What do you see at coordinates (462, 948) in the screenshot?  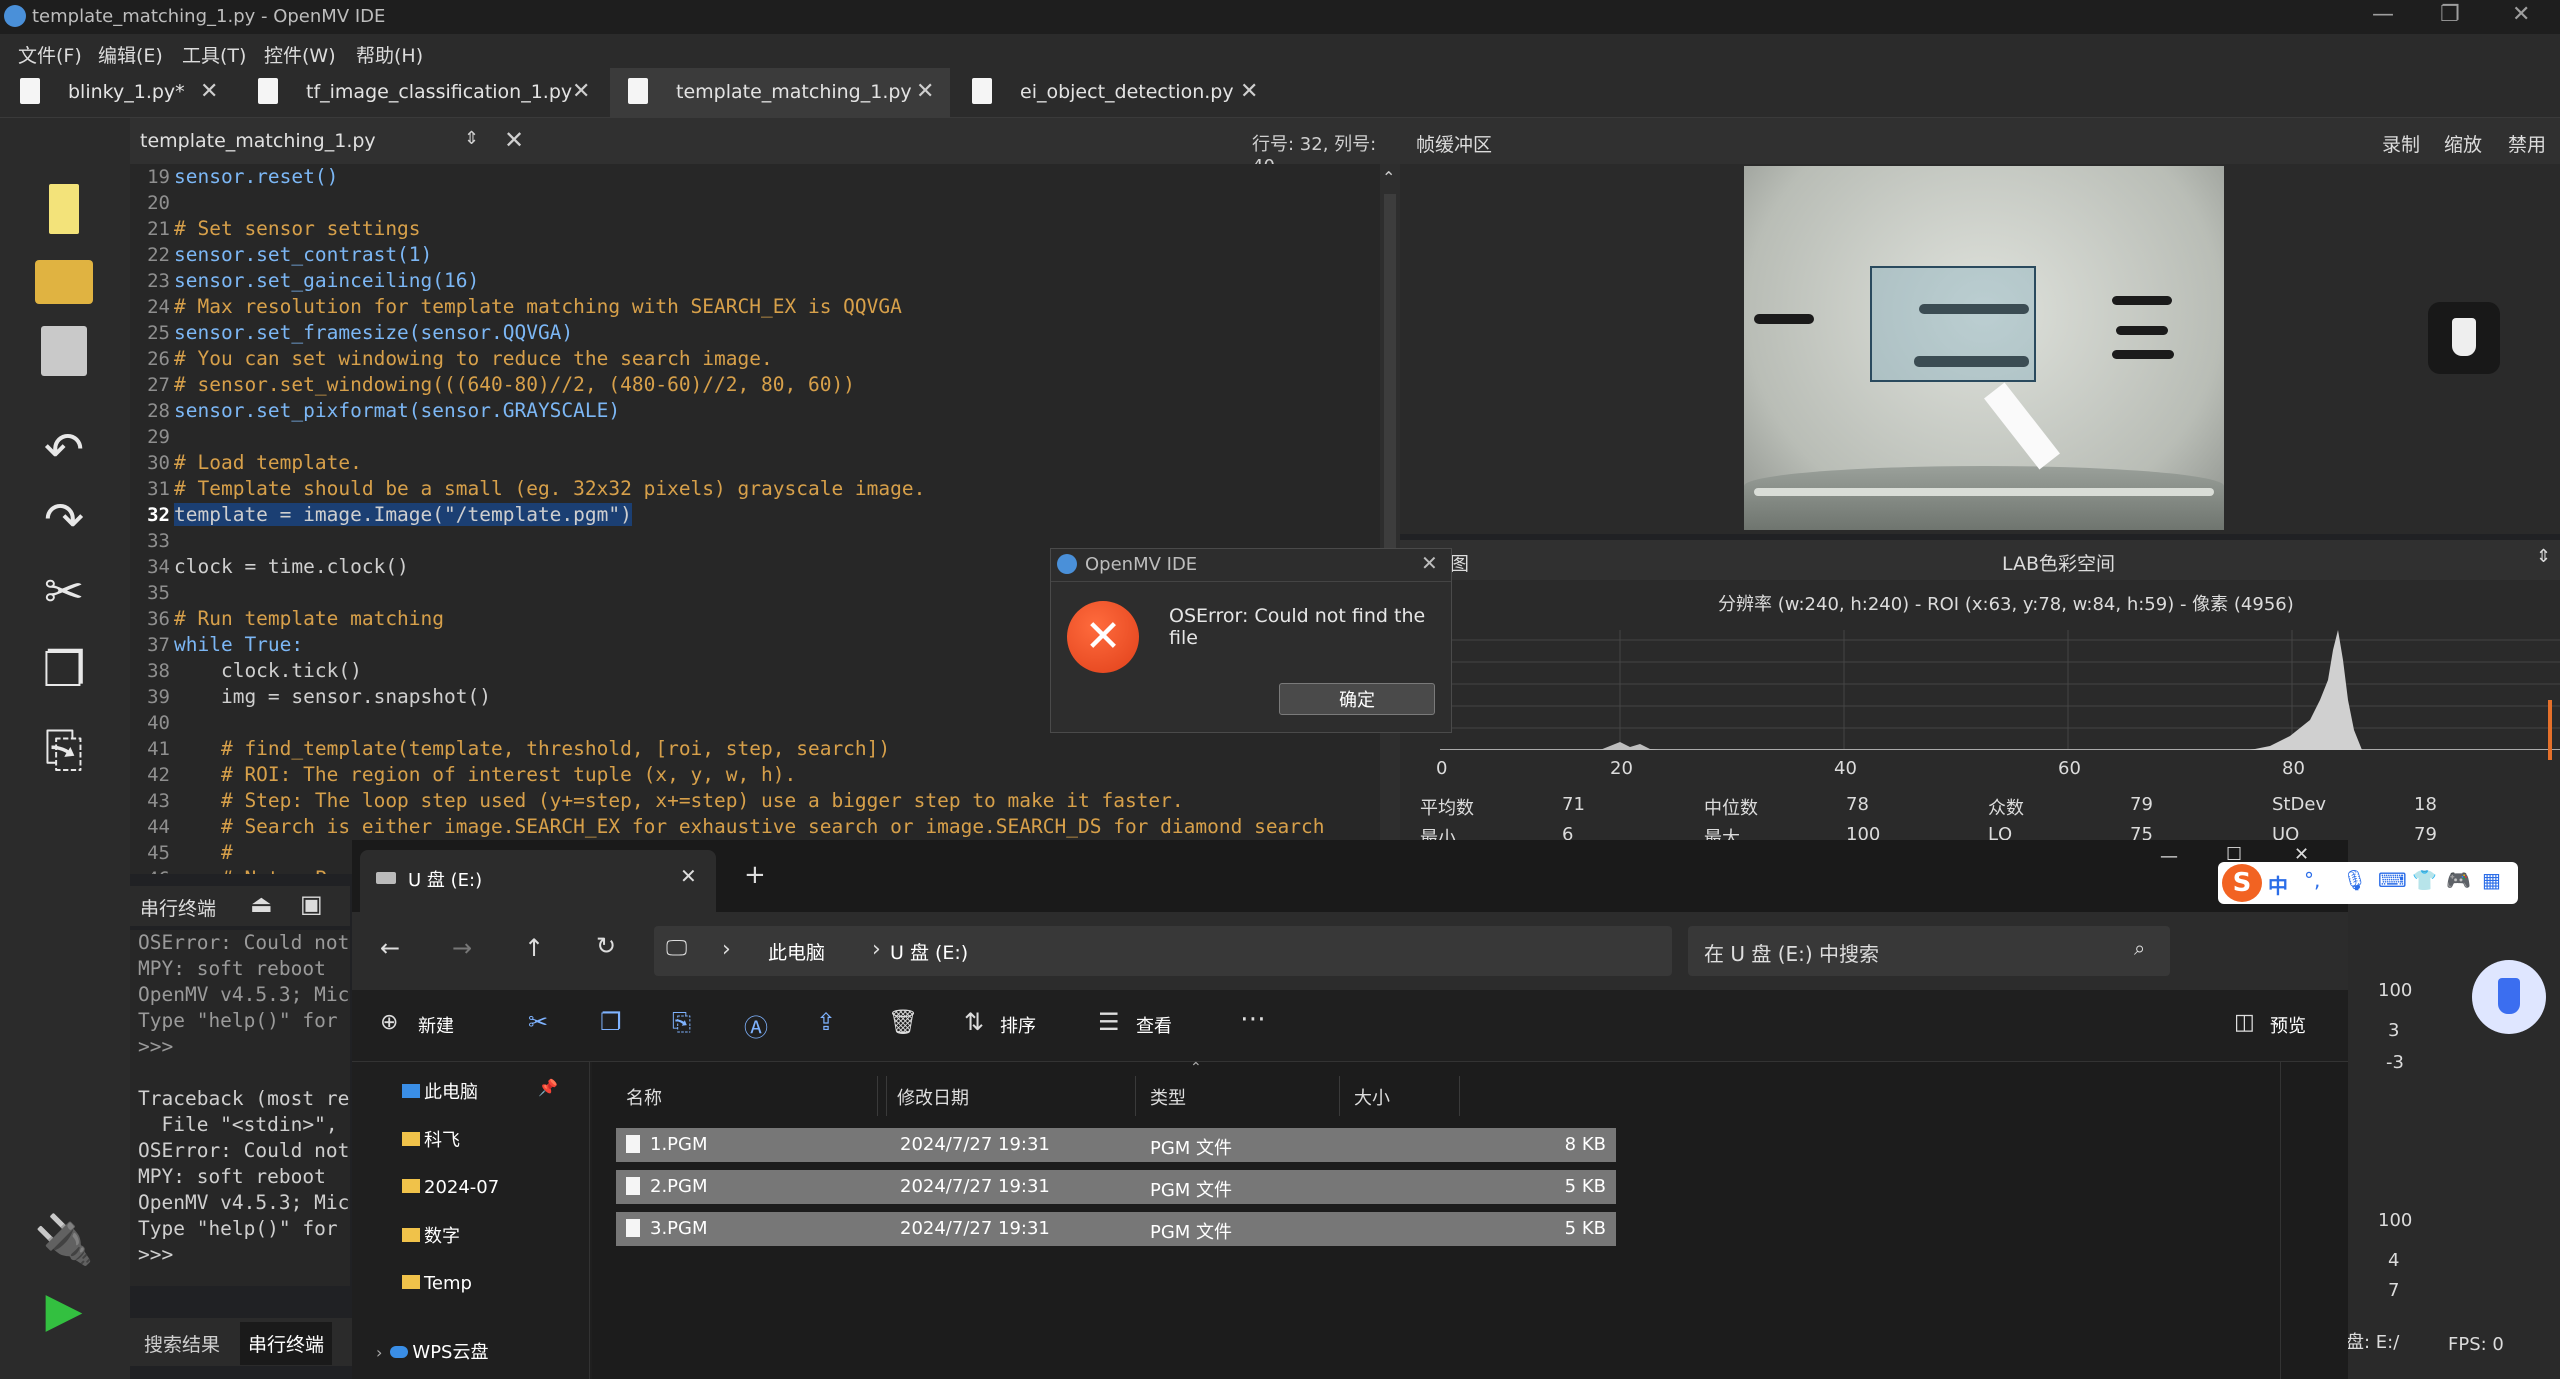 I see `forward-icon: →` at bounding box center [462, 948].